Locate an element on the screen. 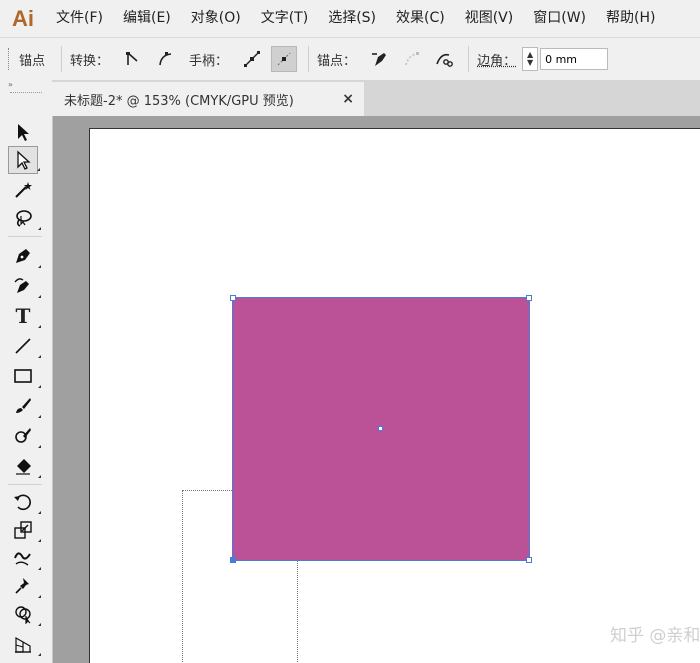 This screenshot has width=700, height=663. show-handles-button is located at coordinates (252, 59).